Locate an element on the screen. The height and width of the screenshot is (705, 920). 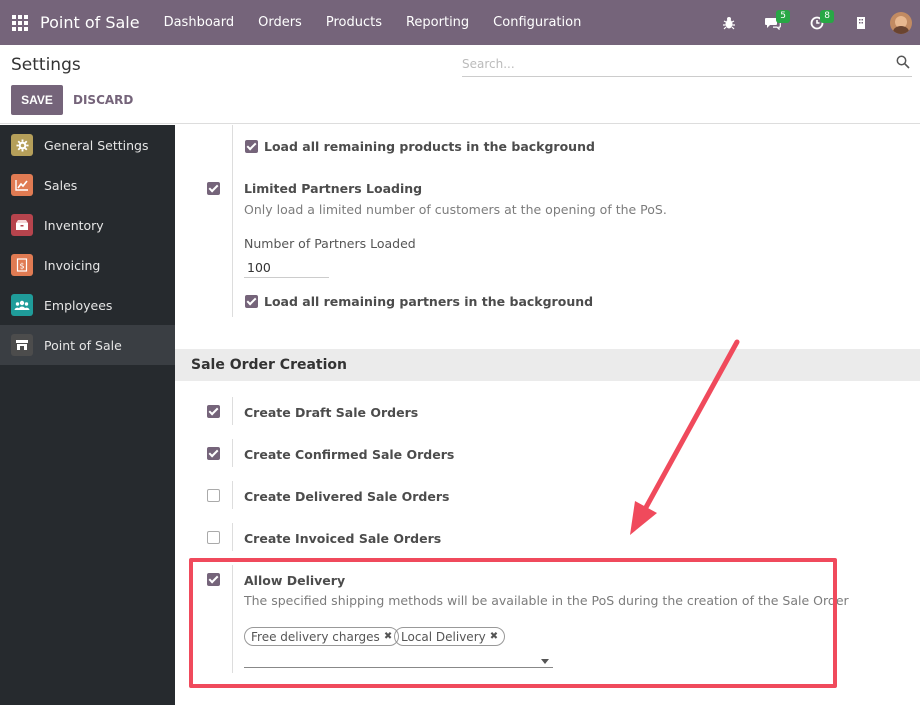
sidebar-item-sales: Sales is located at coordinates (87, 185).